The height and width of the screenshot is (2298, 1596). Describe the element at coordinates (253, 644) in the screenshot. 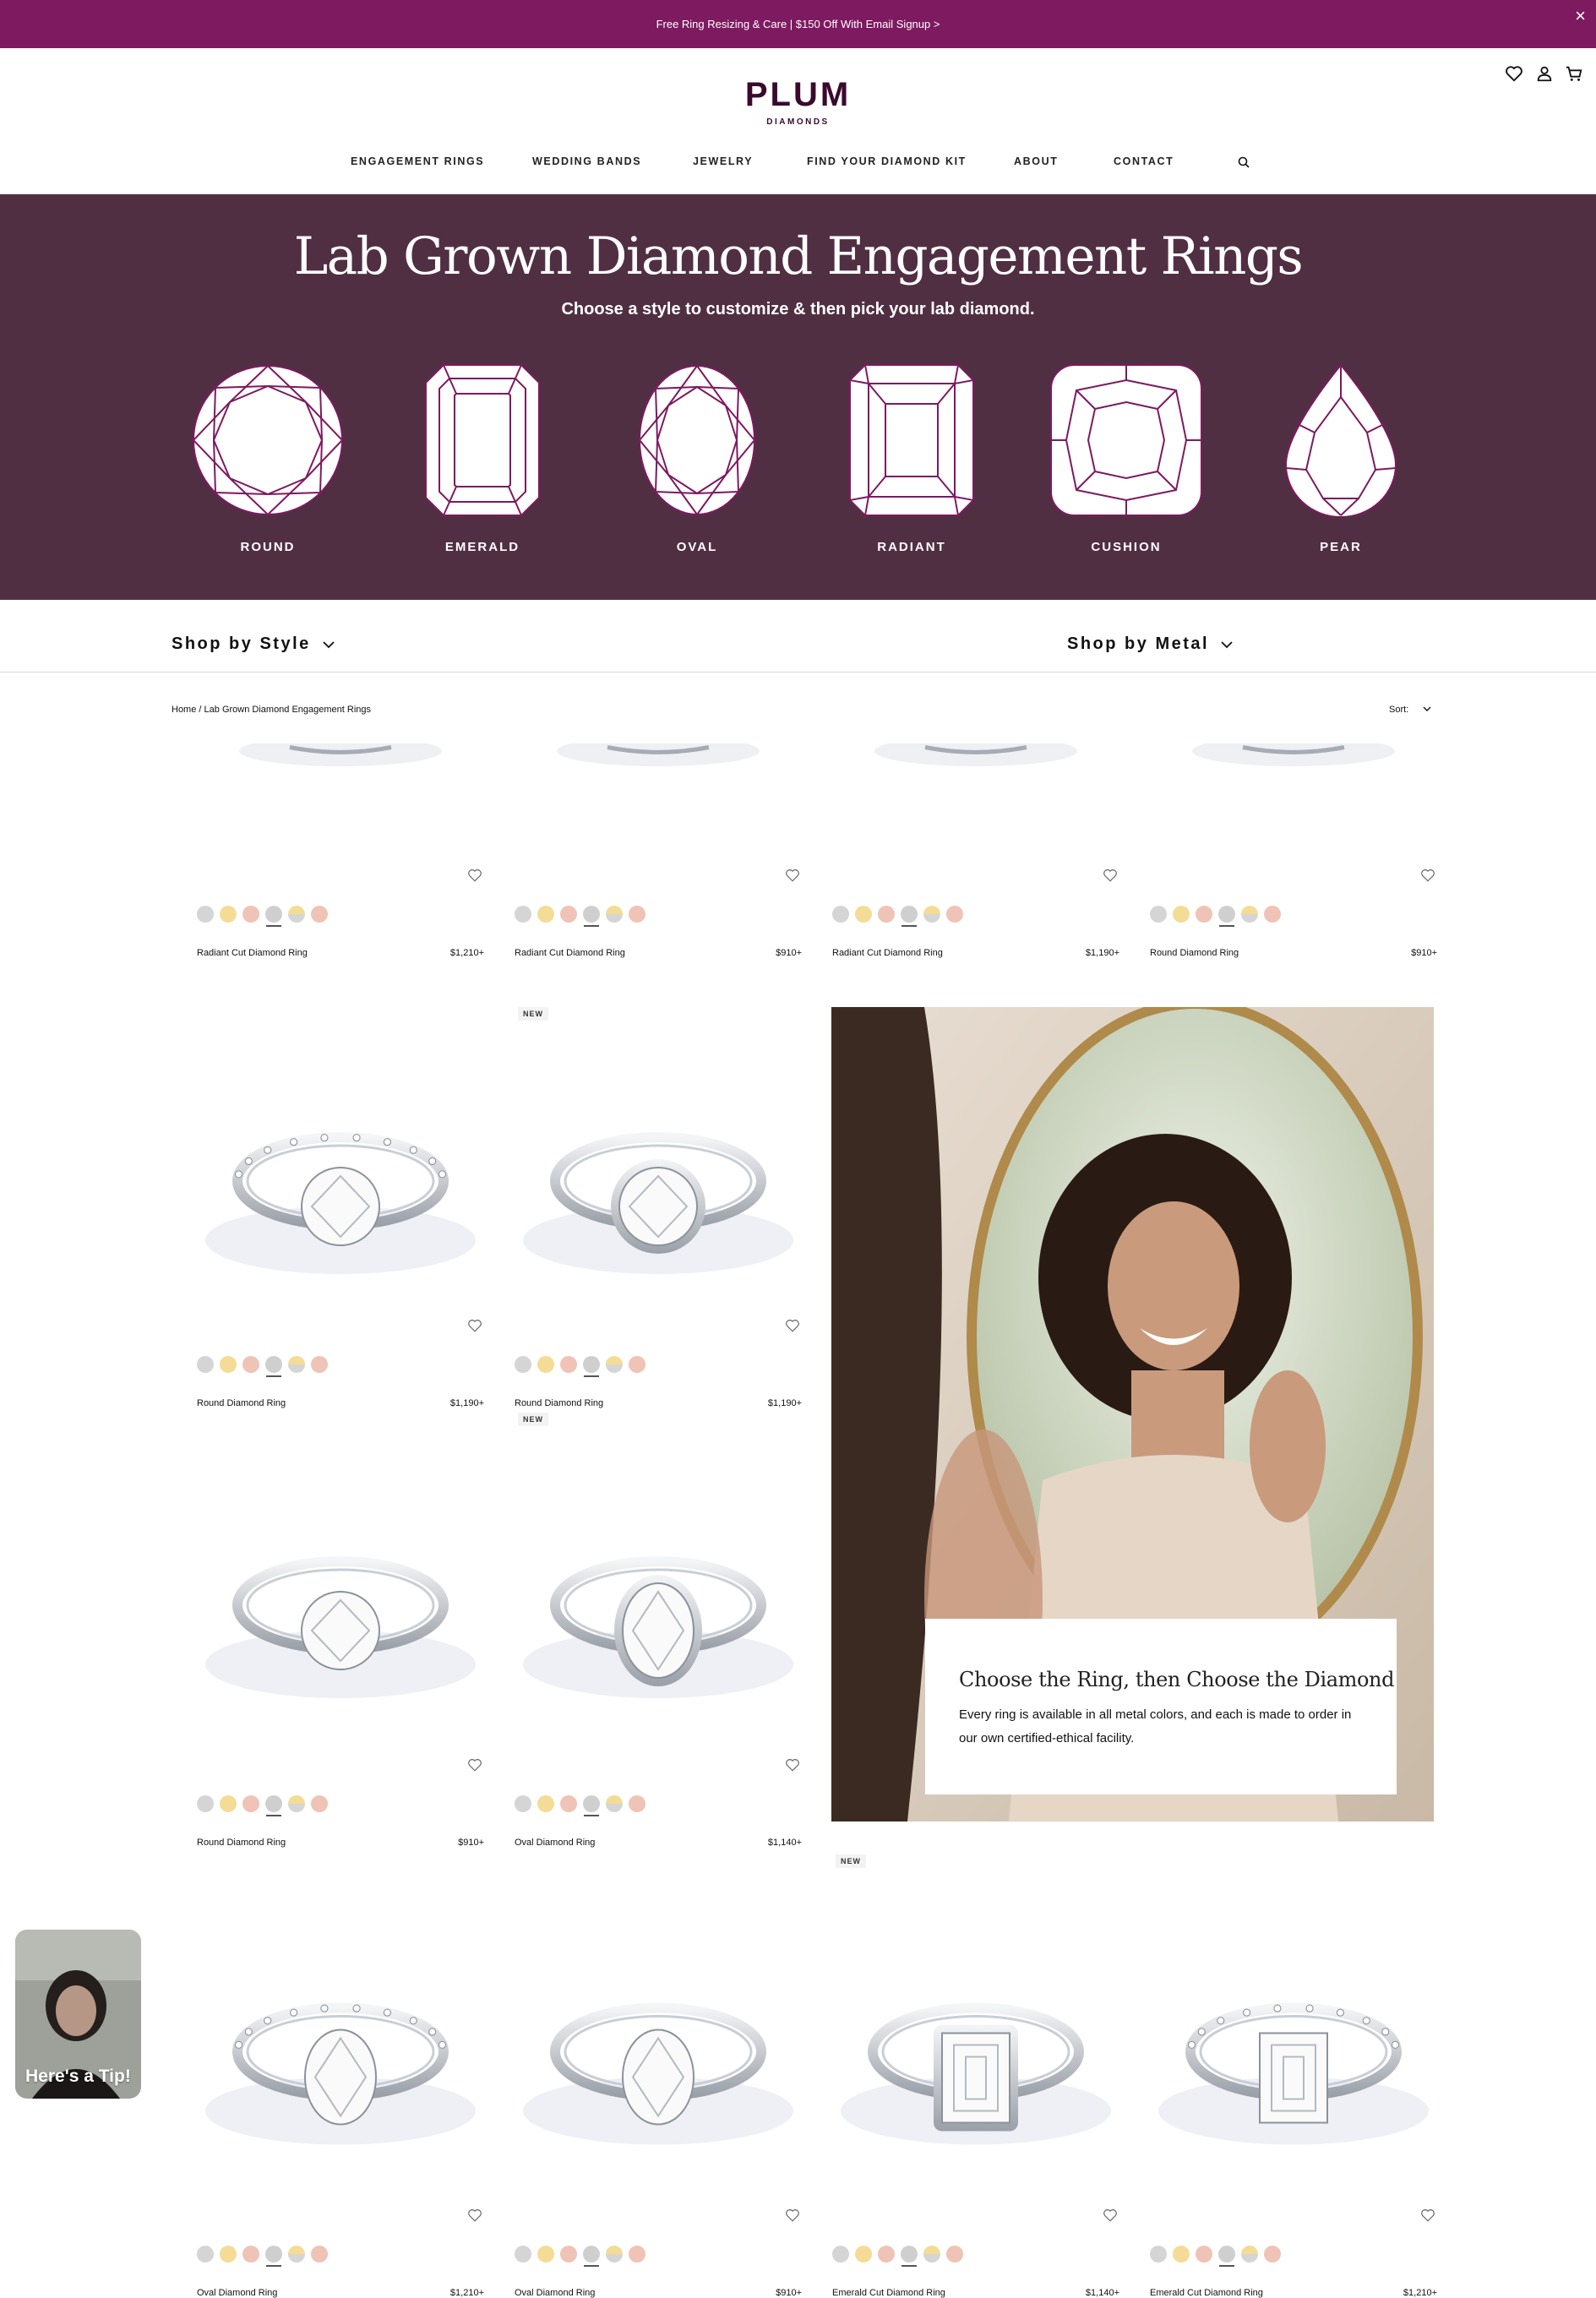

I see `shop-by-style-dropdown: Shop by Style` at that location.